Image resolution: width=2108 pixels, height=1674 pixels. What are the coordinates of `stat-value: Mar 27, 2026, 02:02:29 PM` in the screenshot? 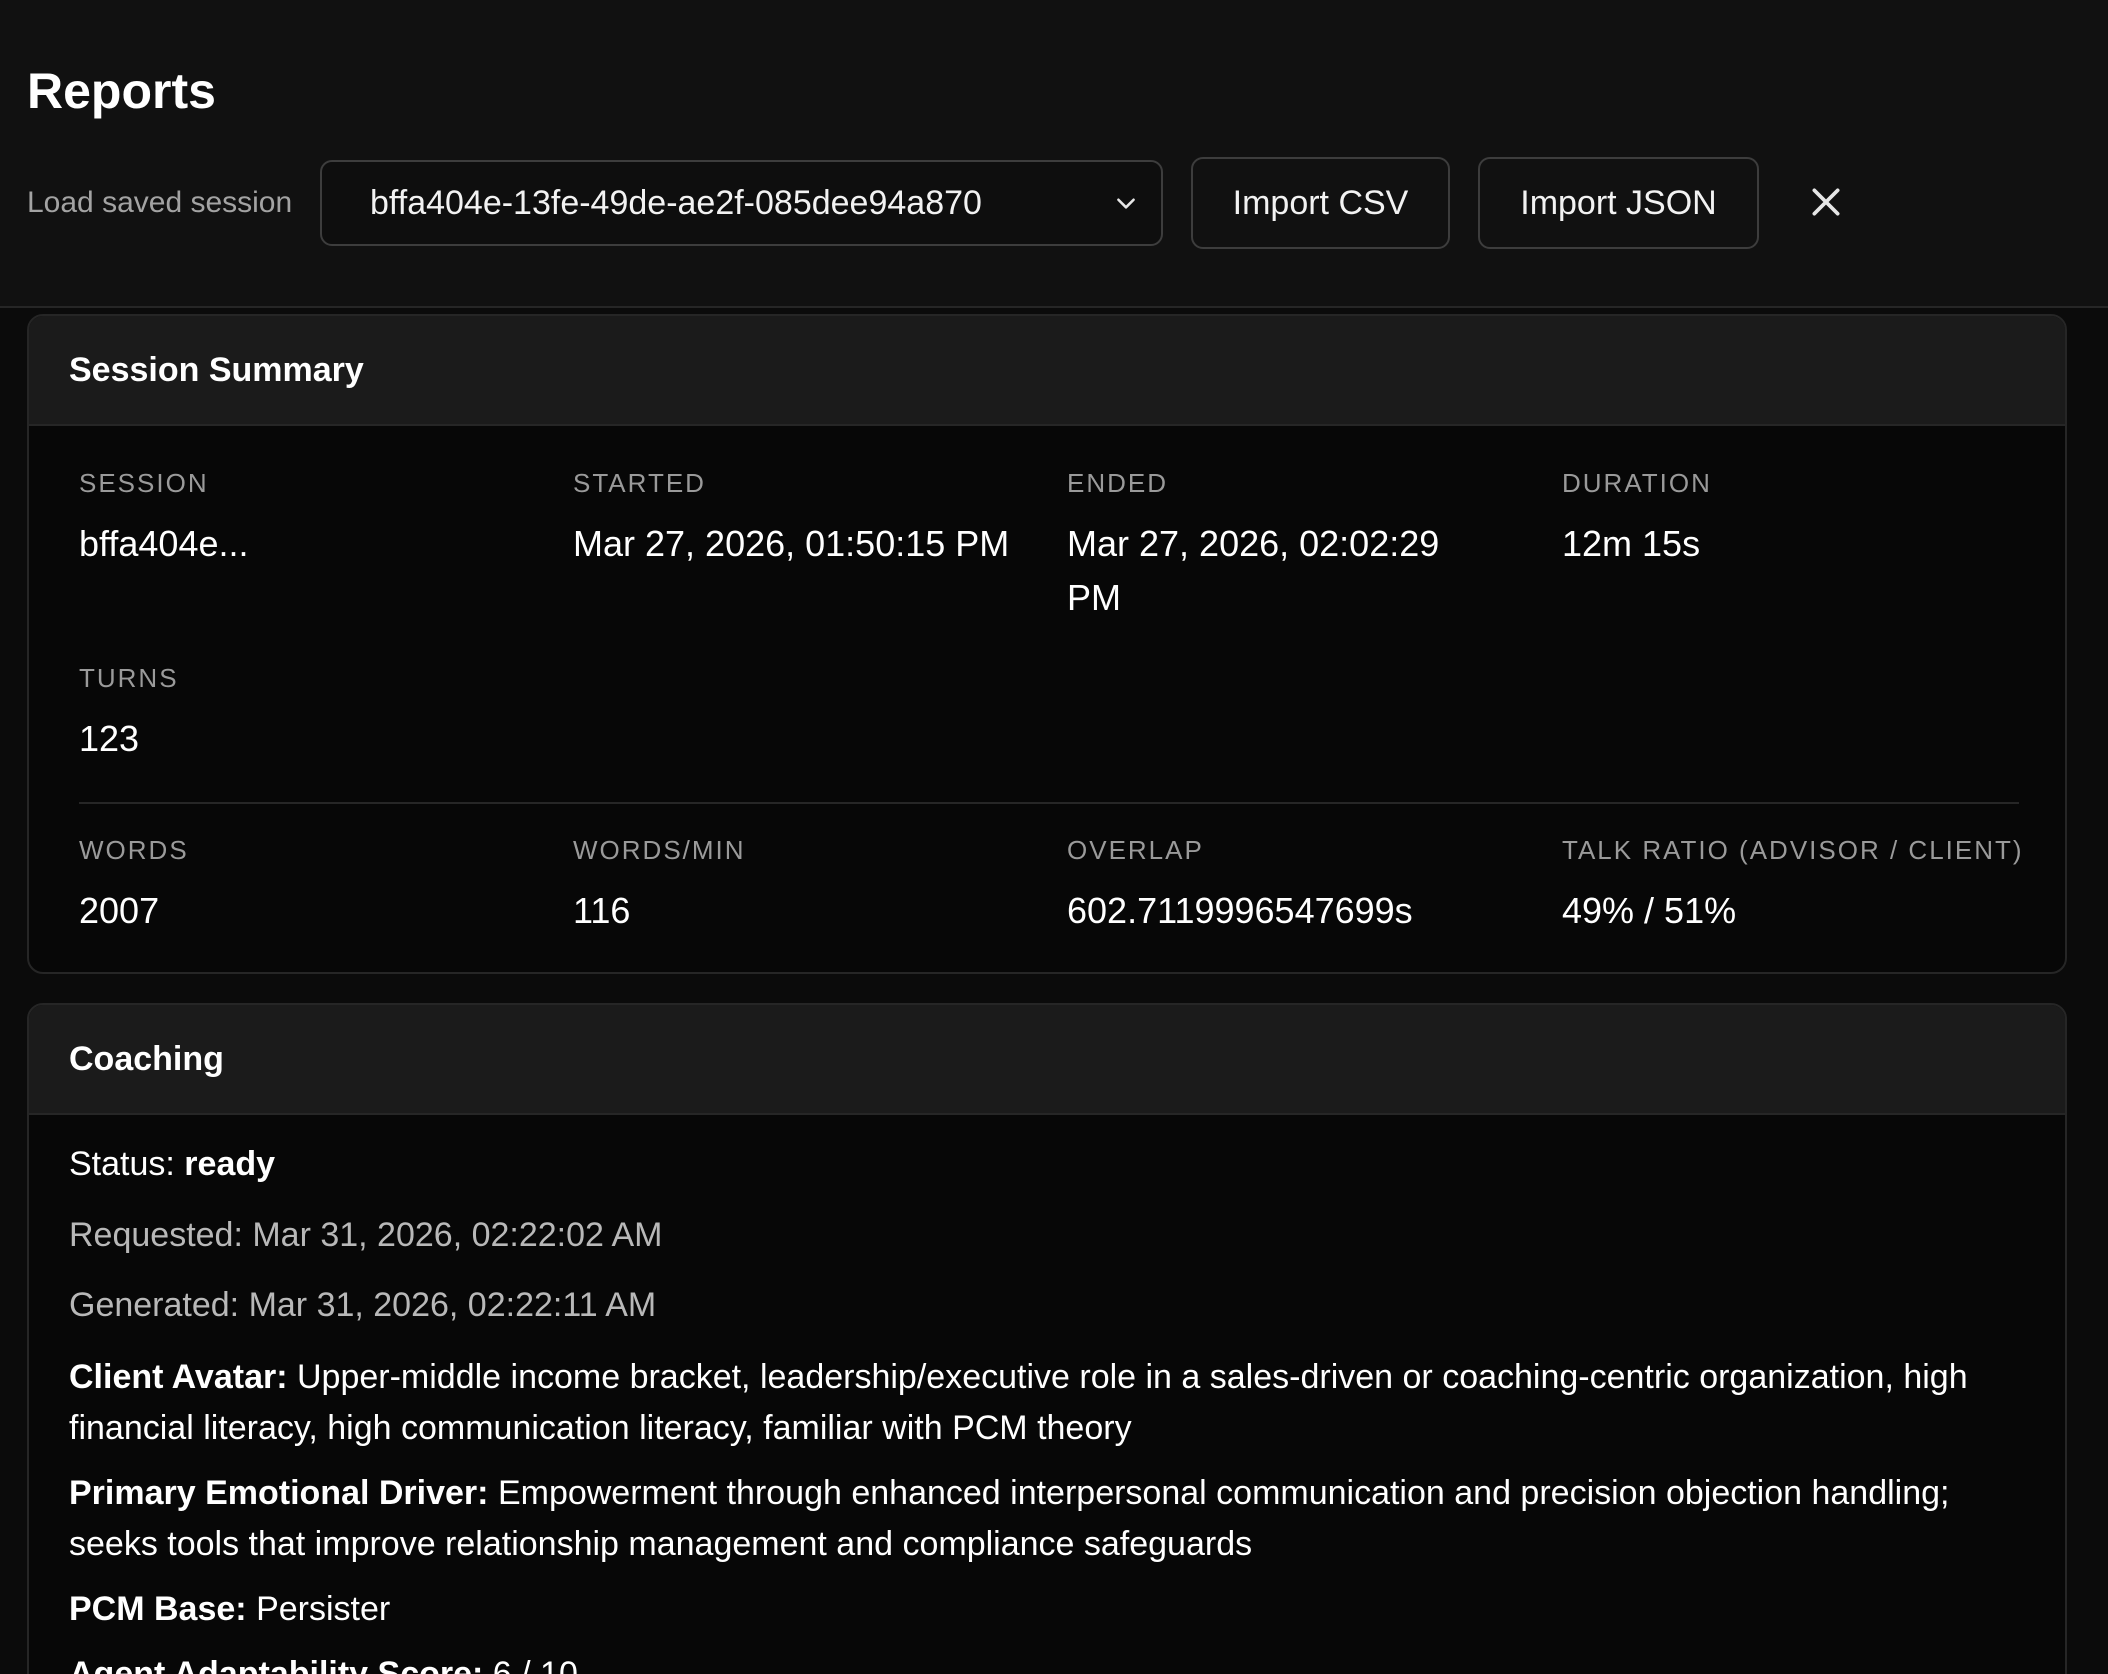 It's located at (1253, 570).